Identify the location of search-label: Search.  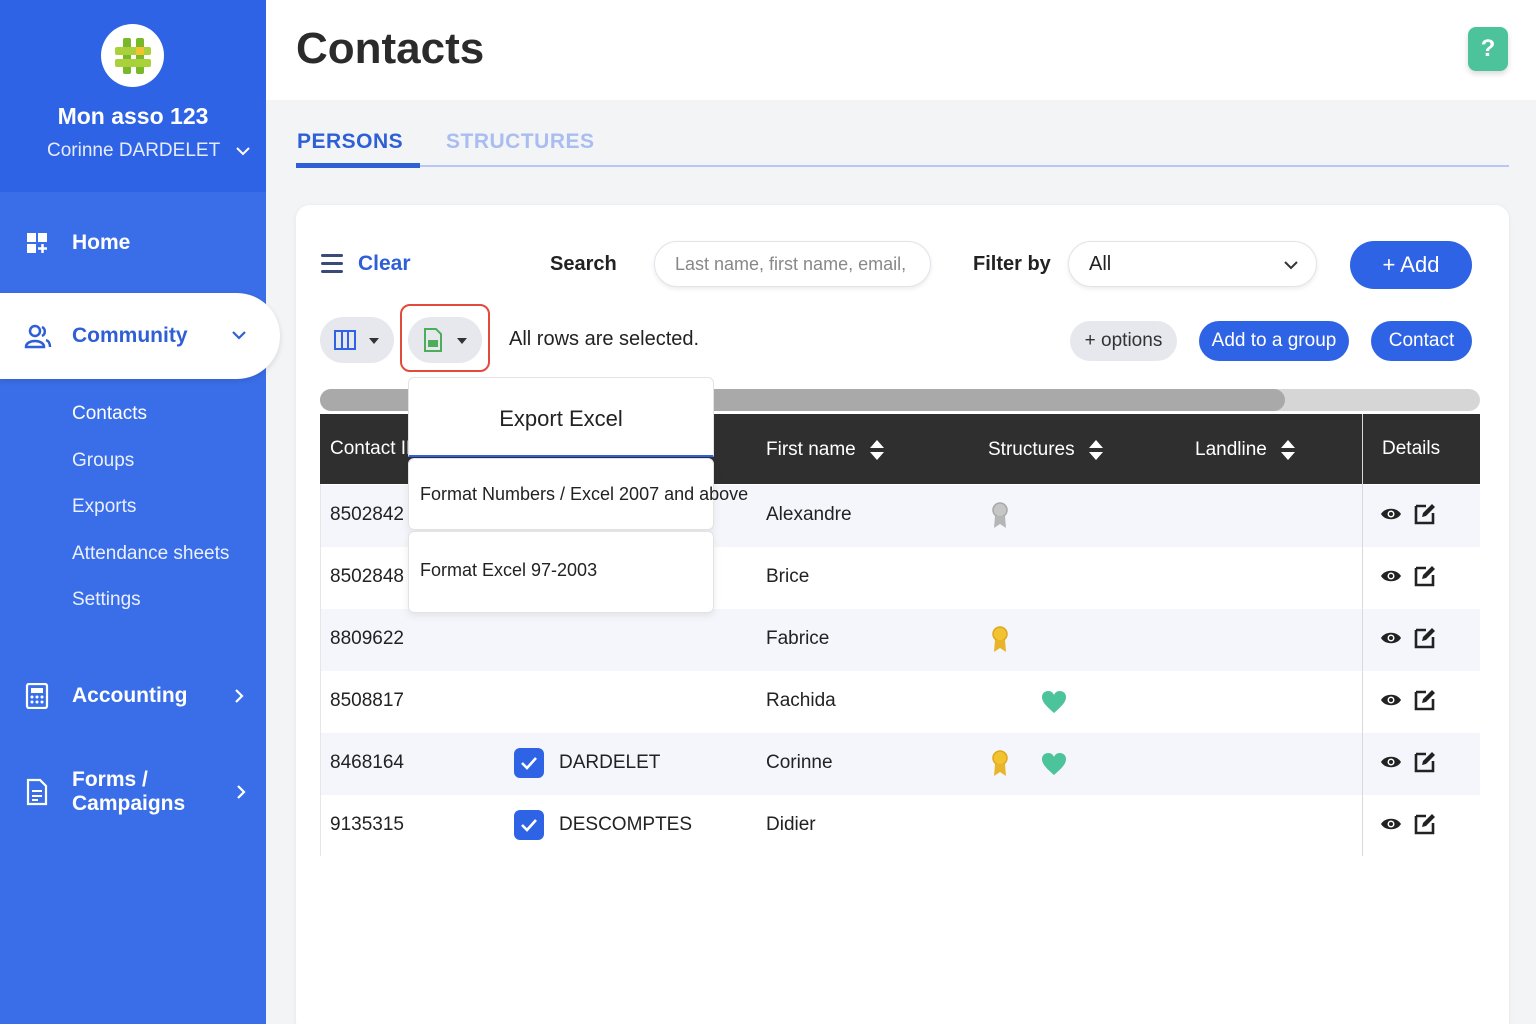
(583, 264).